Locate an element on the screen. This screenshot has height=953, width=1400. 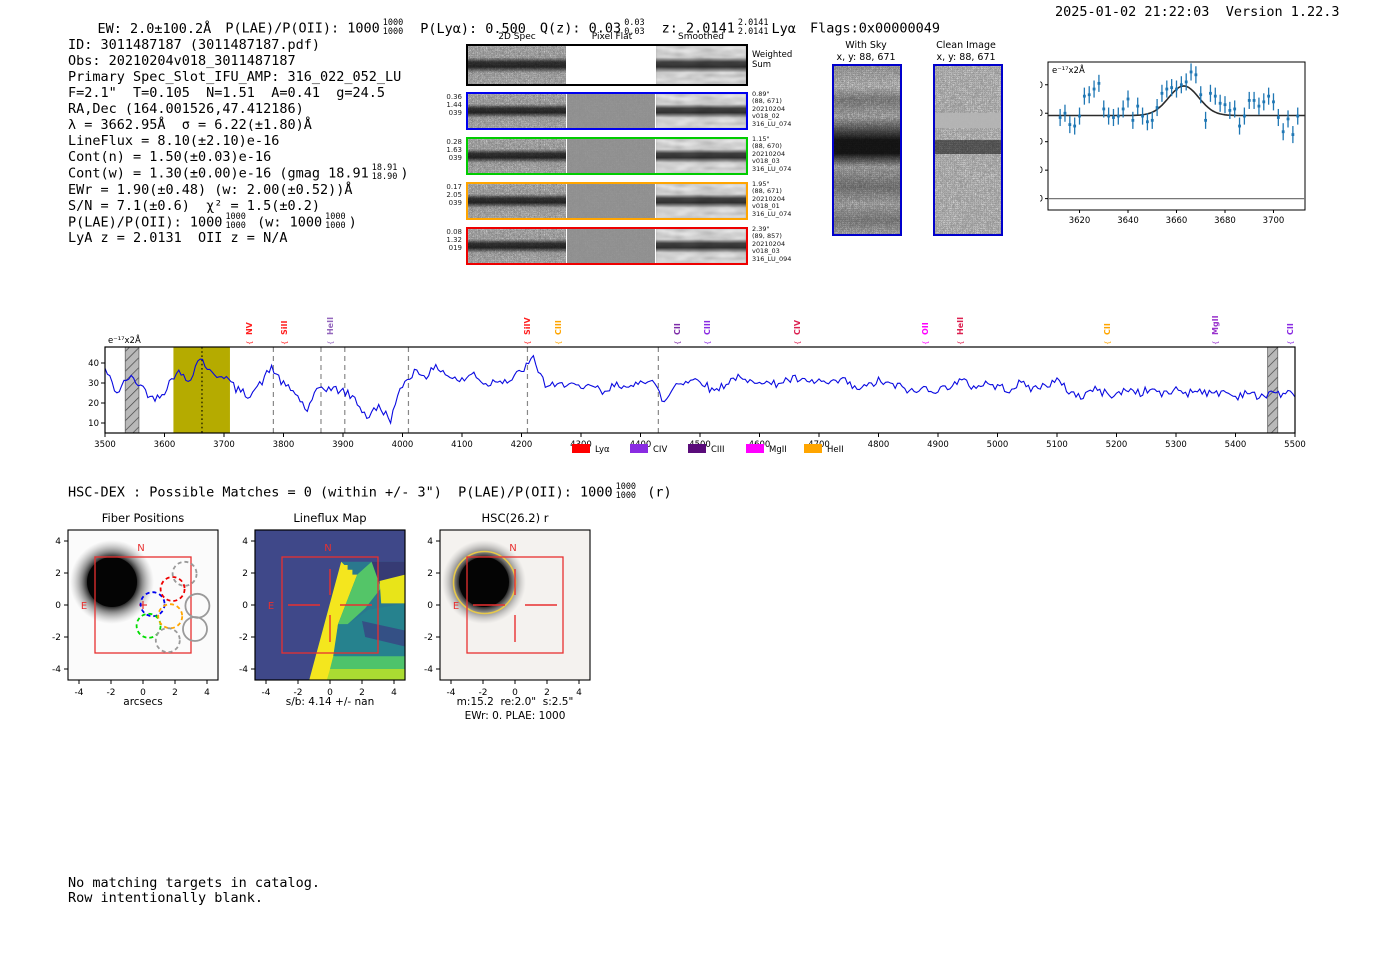
svg-text: MgII is located at coordinates (1215, 325).